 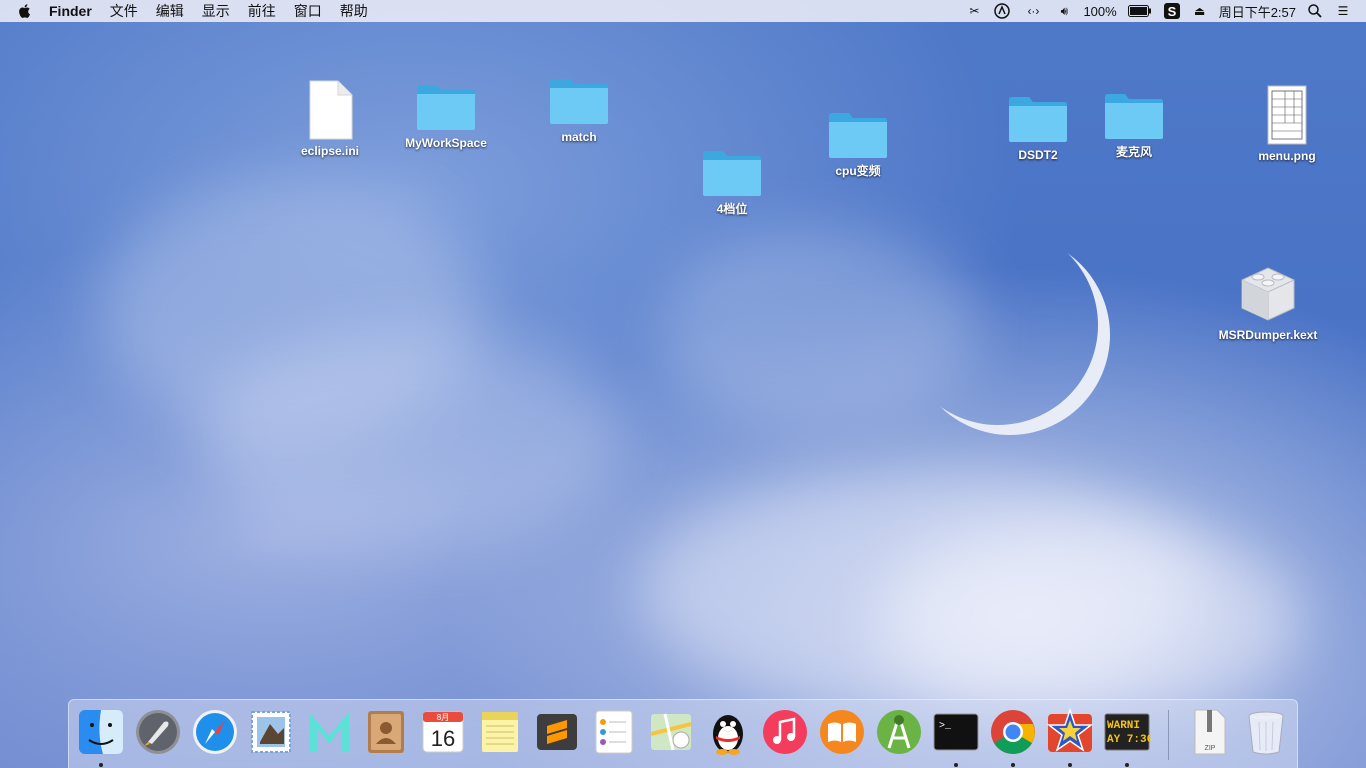 What do you see at coordinates (443, 717) in the screenshot?
I see `calendar-month: 8月` at bounding box center [443, 717].